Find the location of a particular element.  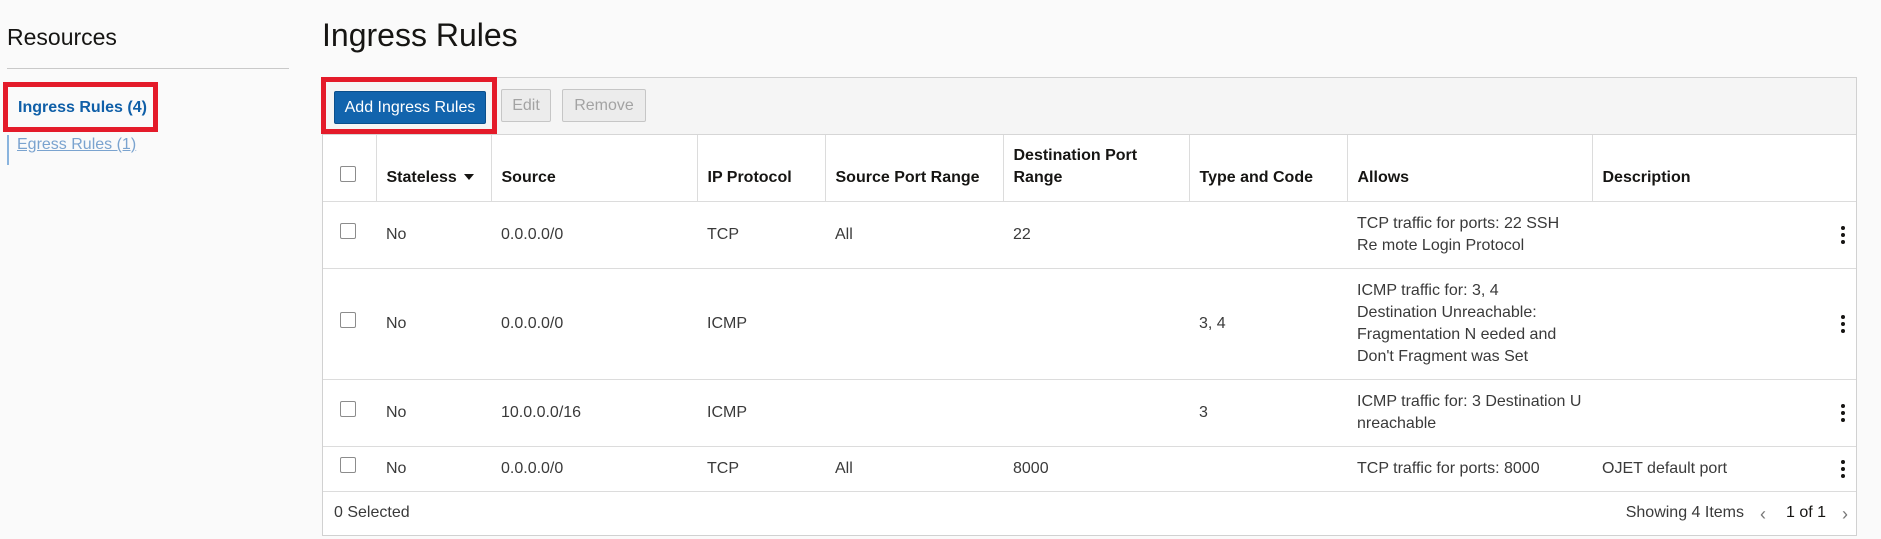

column-header-description: Description is located at coordinates (1700, 168).